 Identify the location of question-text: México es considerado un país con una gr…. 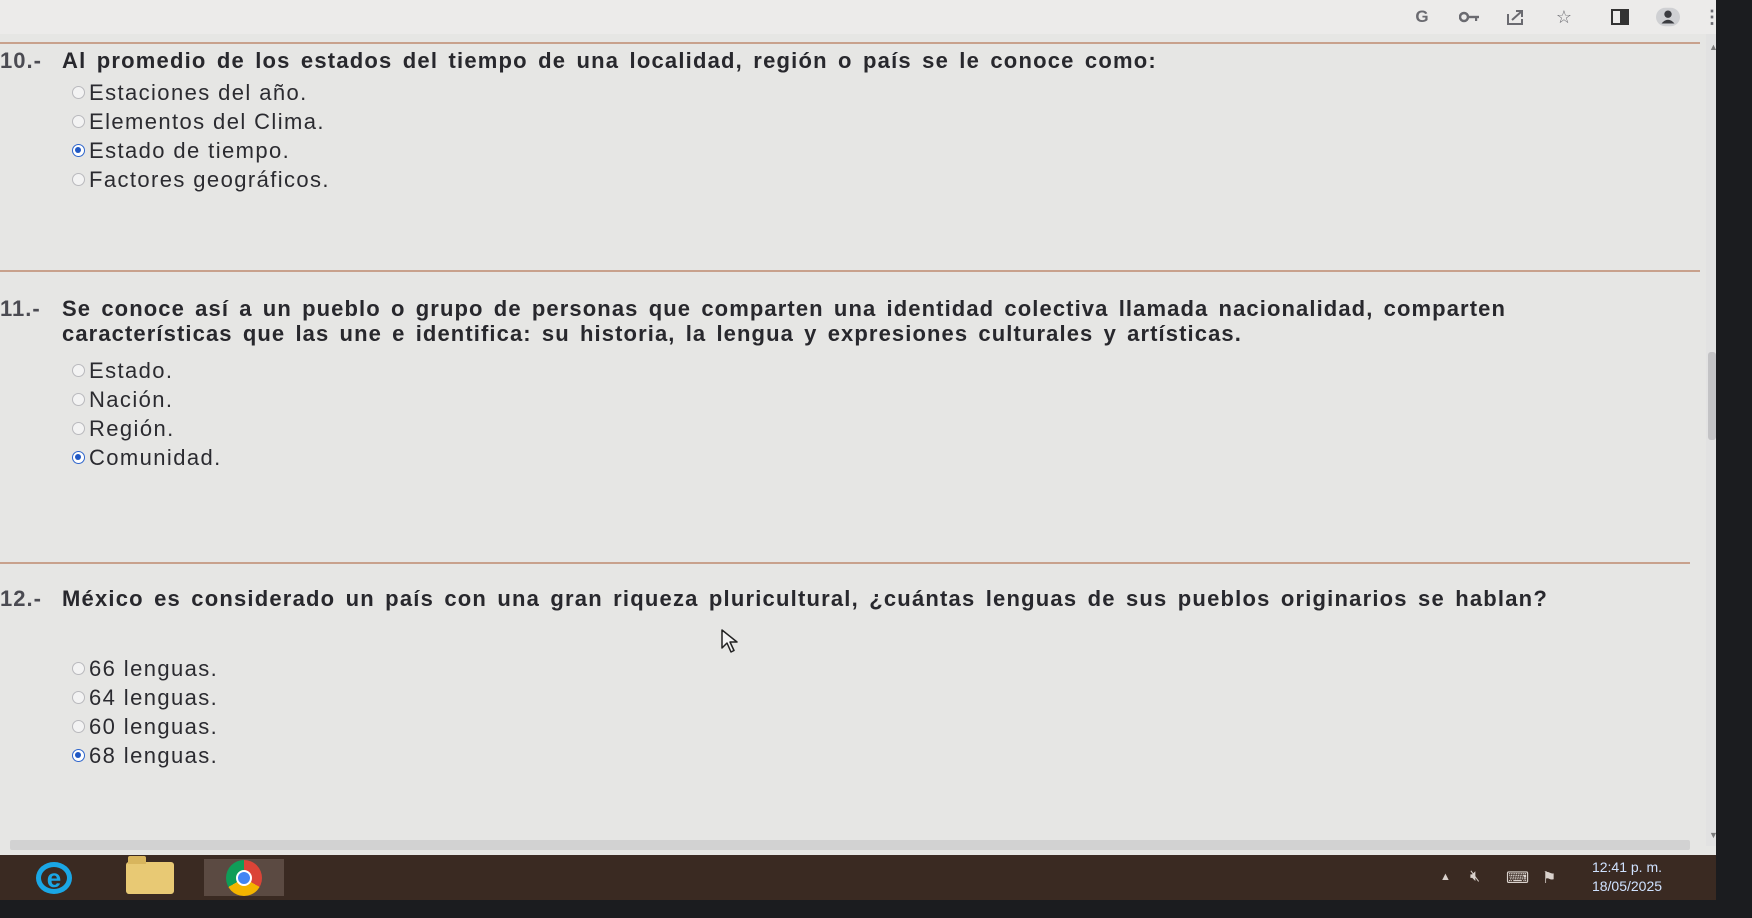
(805, 598).